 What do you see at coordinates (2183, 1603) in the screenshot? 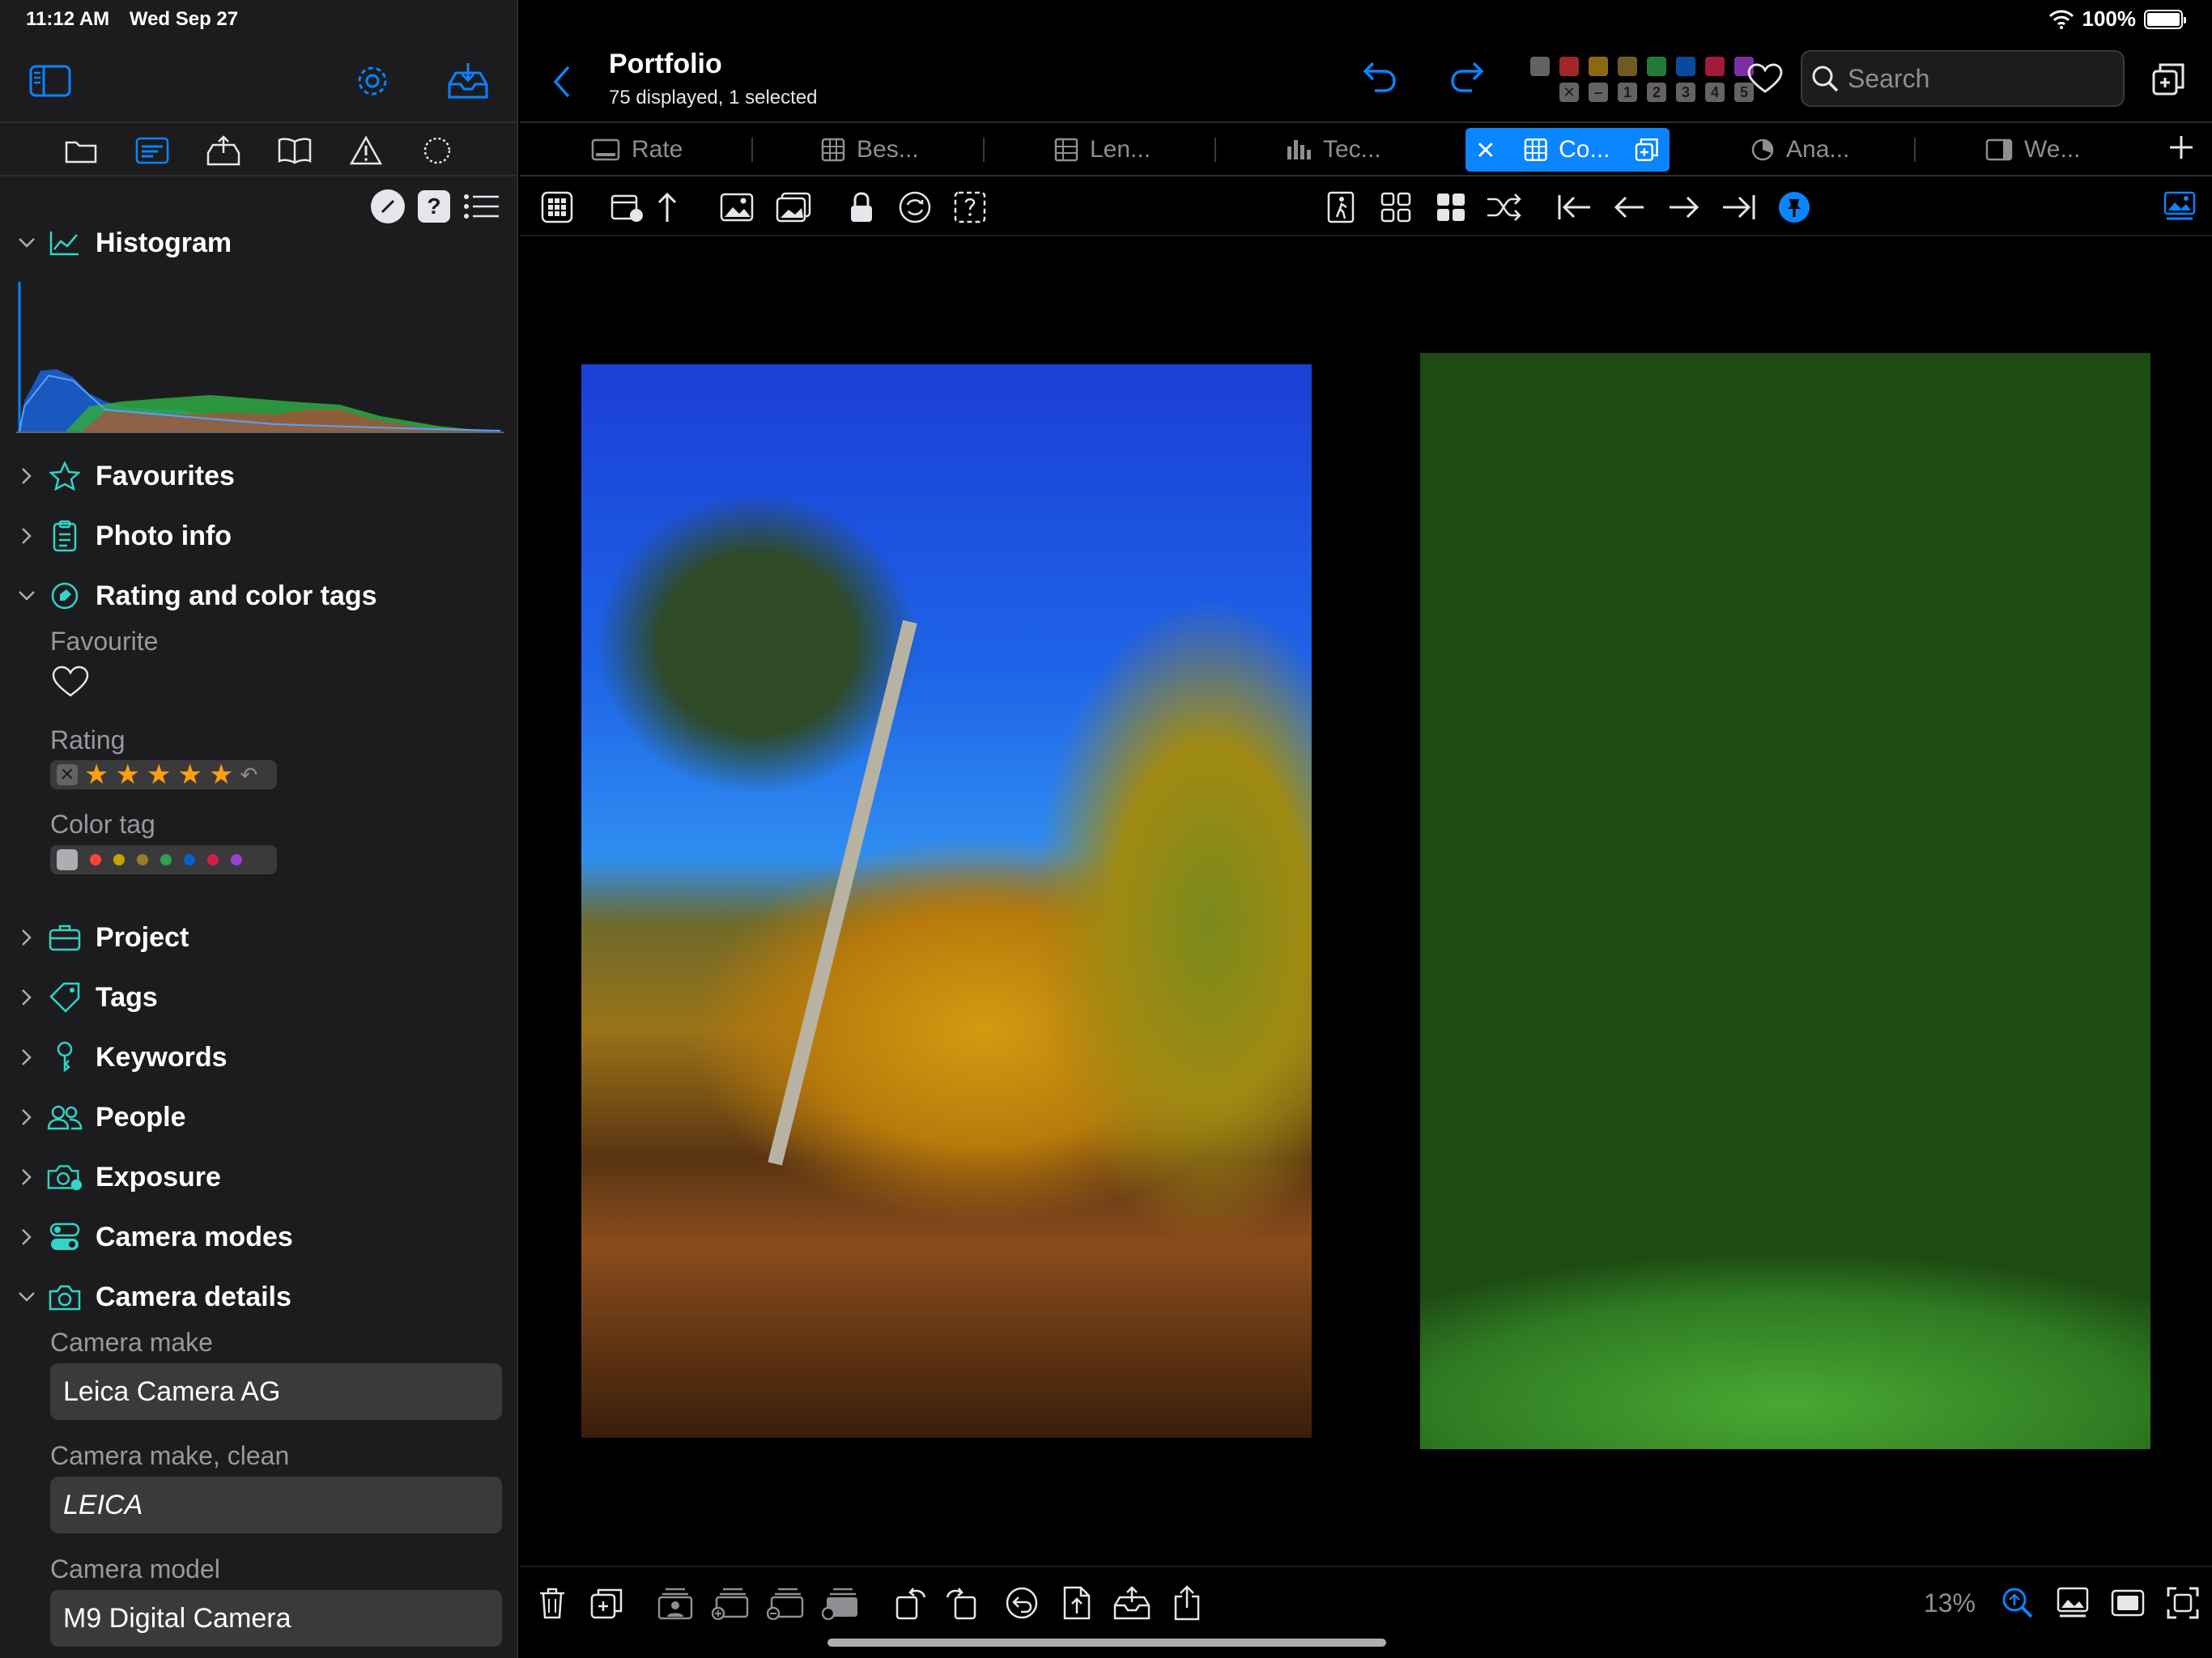
I see `fullscreen-icon` at bounding box center [2183, 1603].